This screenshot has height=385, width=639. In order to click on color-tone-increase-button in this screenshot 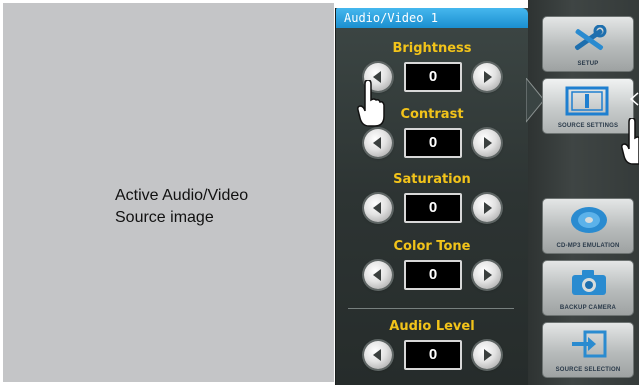, I will do `click(487, 275)`.